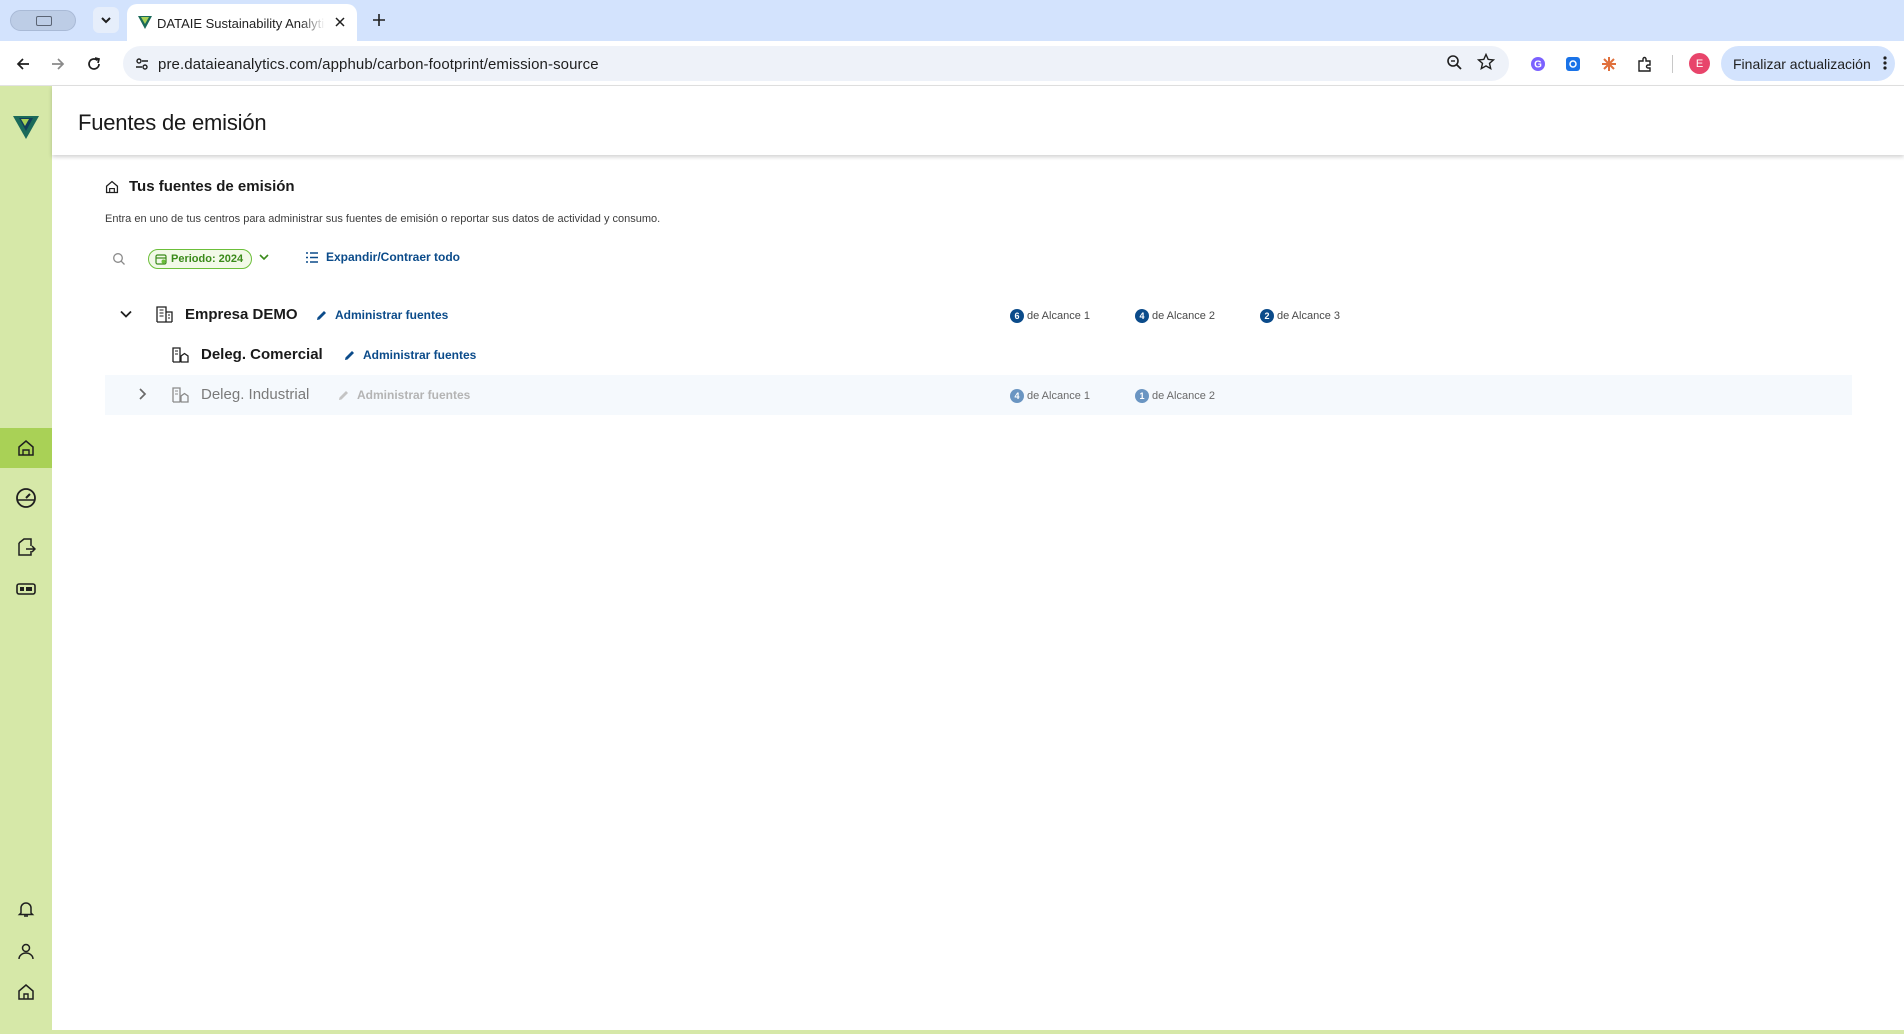 Image resolution: width=1904 pixels, height=1034 pixels. I want to click on arrow-left-icon, so click(22, 64).